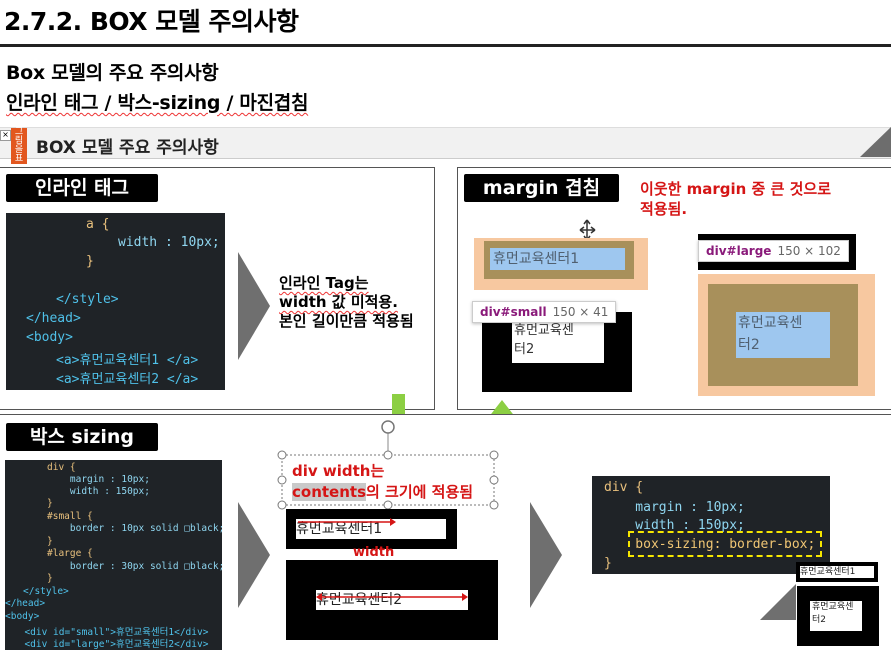  I want to click on code-line: <a>휴먼교육센터1 </a>, so click(127, 360).